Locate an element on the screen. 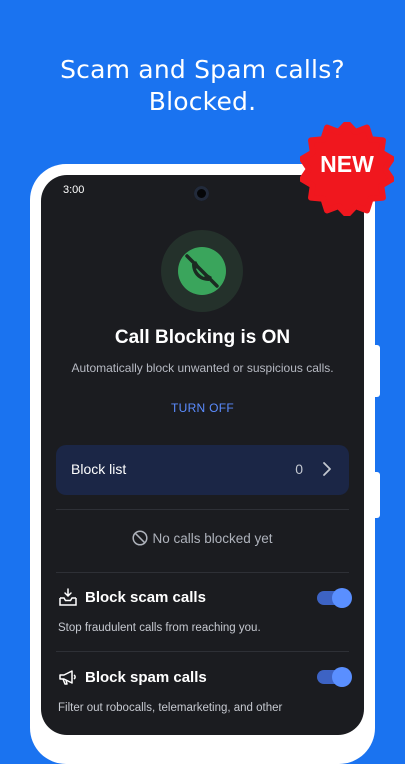  headline-line-1: Scam and Spam calls? is located at coordinates (202, 69).